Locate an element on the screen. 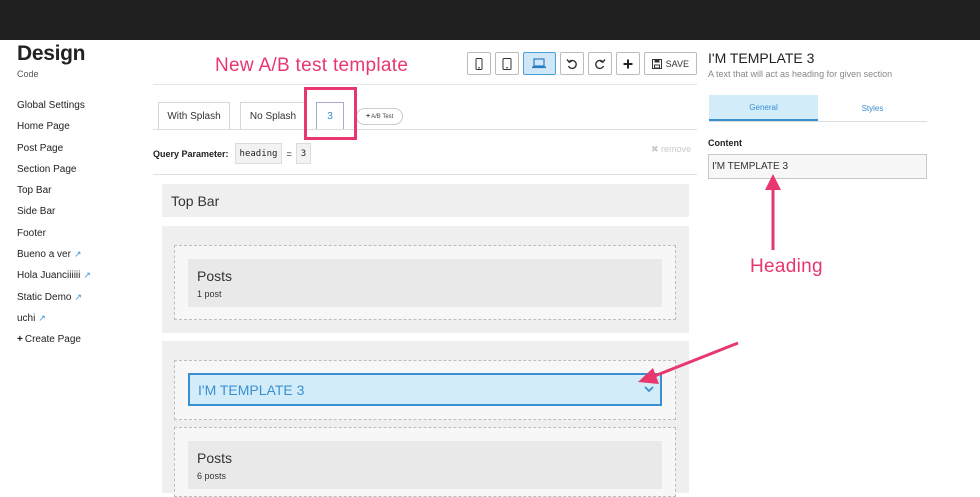  brand-subtitle: Code is located at coordinates (82, 74).